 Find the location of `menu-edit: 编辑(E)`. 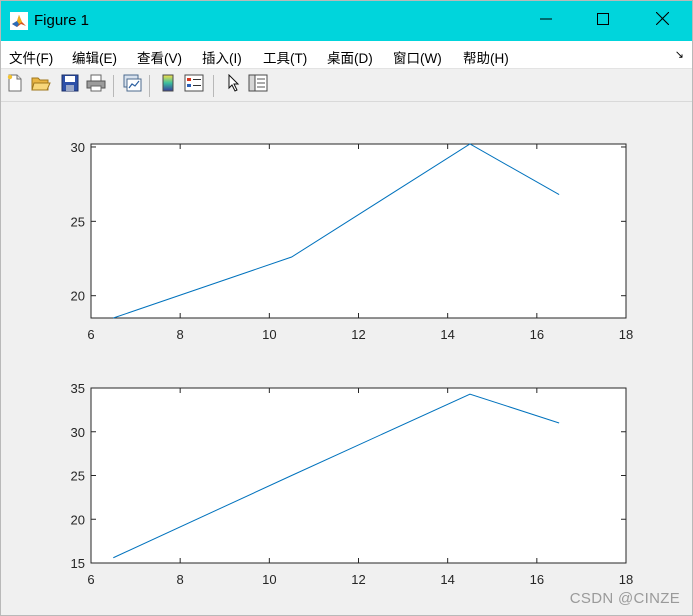

menu-edit: 编辑(E) is located at coordinates (94, 57).